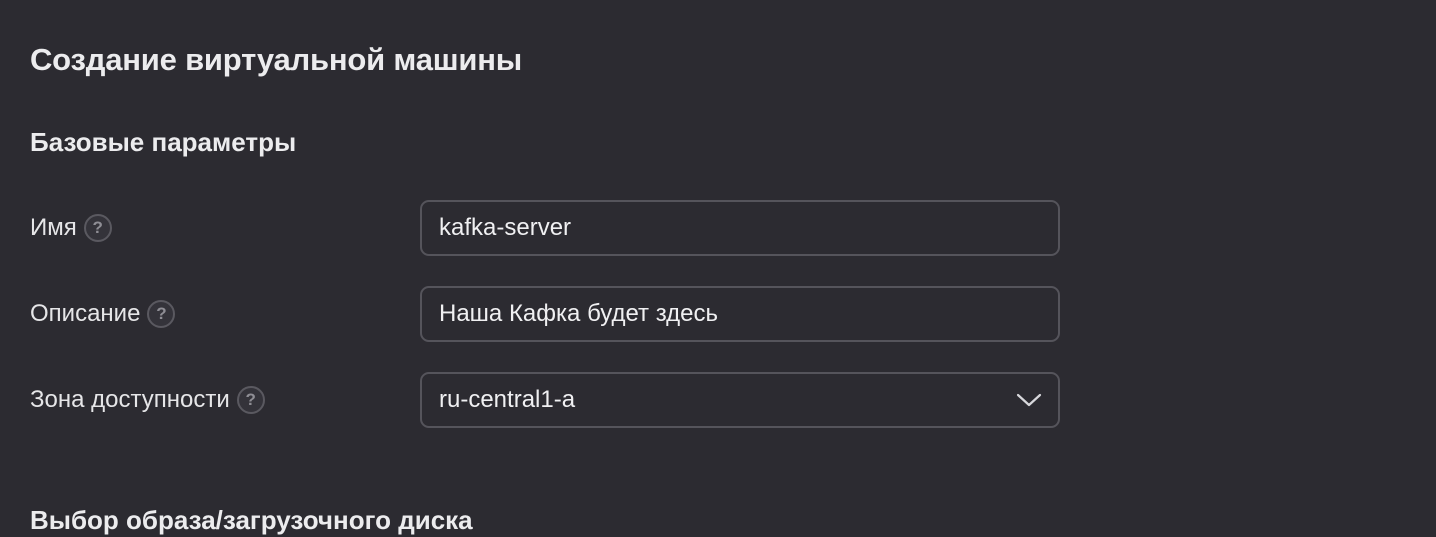 Image resolution: width=1436 pixels, height=537 pixels. What do you see at coordinates (130, 399) in the screenshot?
I see `availability-zone-label: Зона доступности` at bounding box center [130, 399].